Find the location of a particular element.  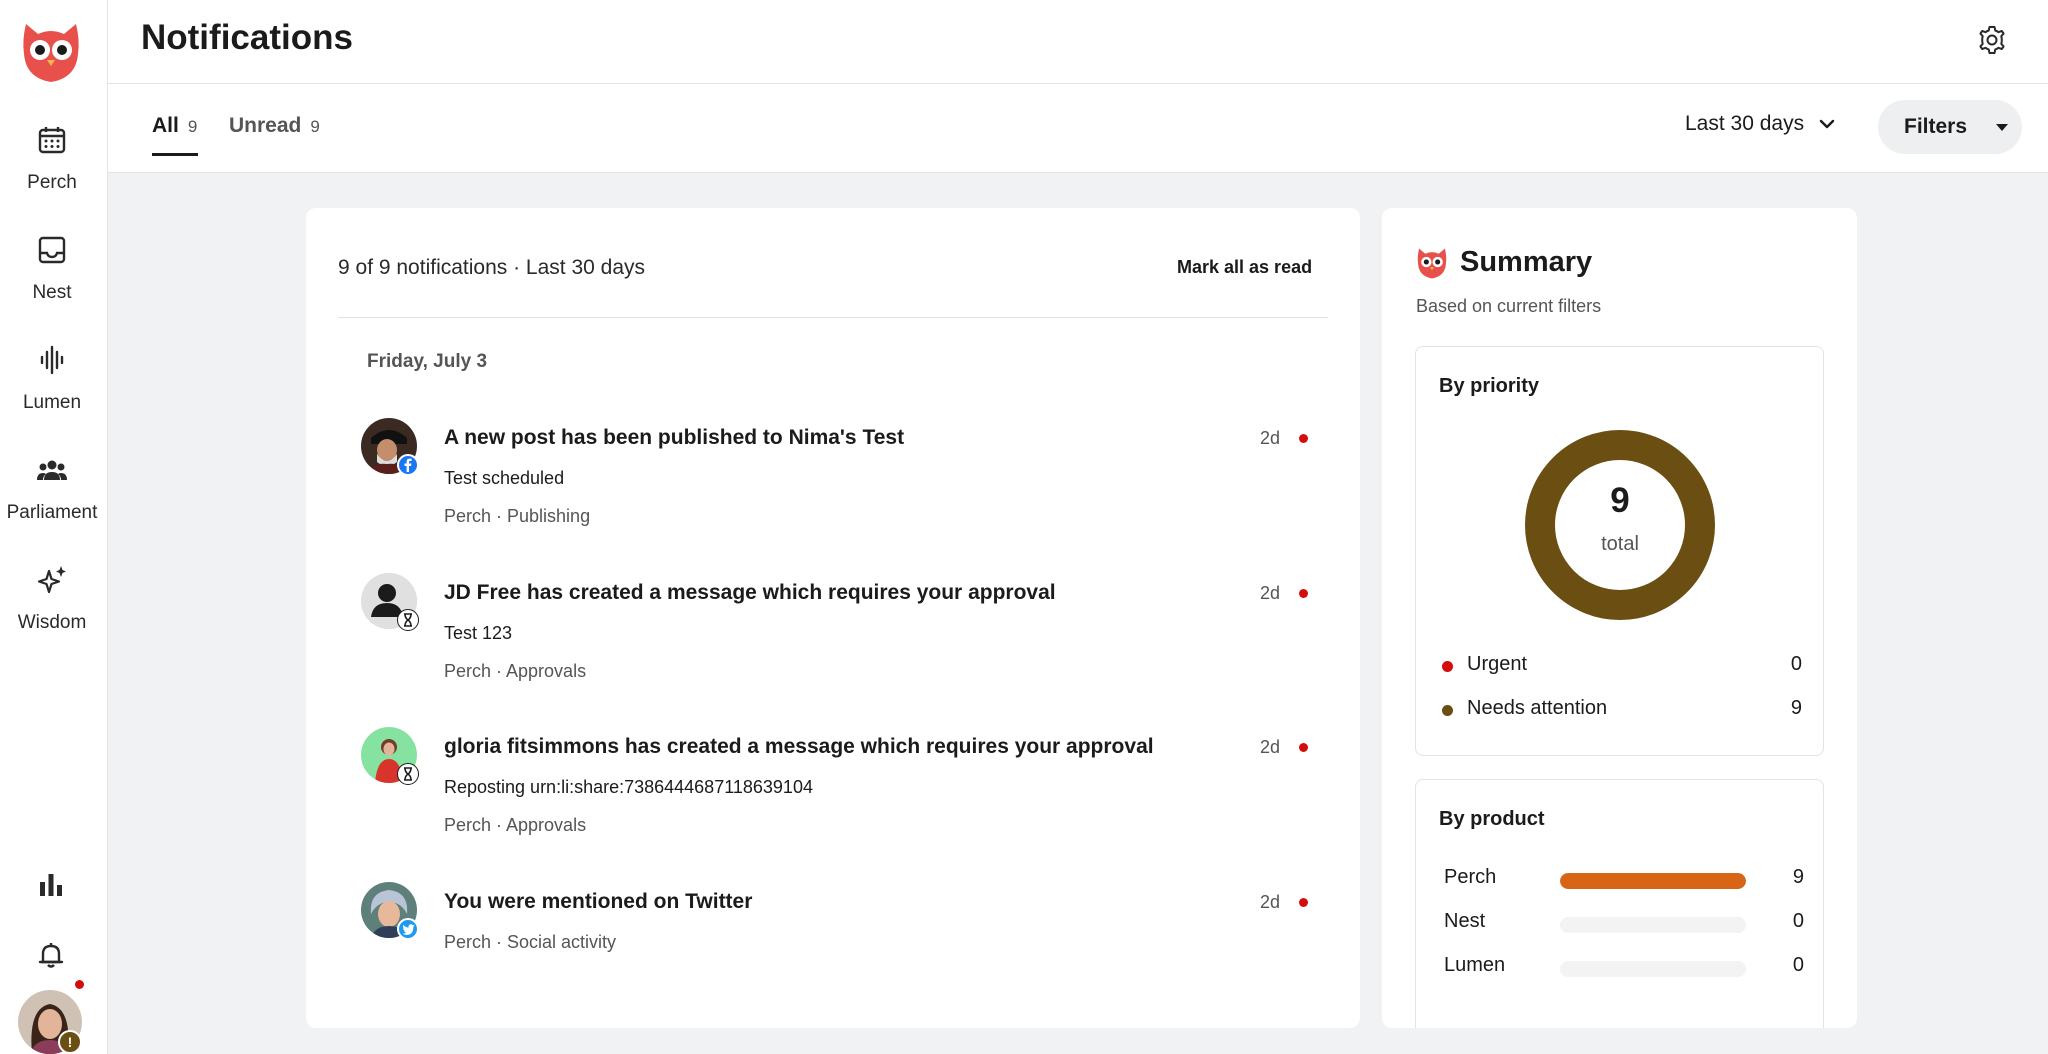

product-label: Nest is located at coordinates (1465, 921).